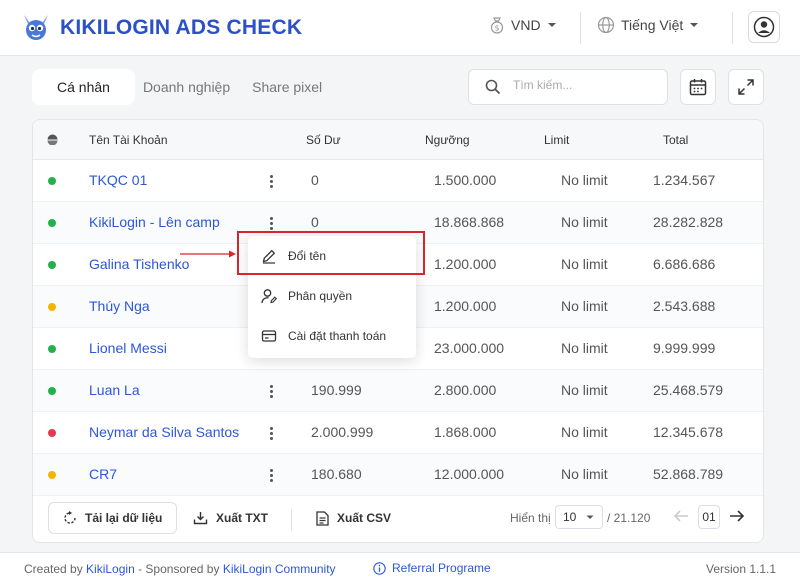 The height and width of the screenshot is (584, 800). Describe the element at coordinates (465, 432) in the screenshot. I see `threshold-cell: 1.868.000` at that location.